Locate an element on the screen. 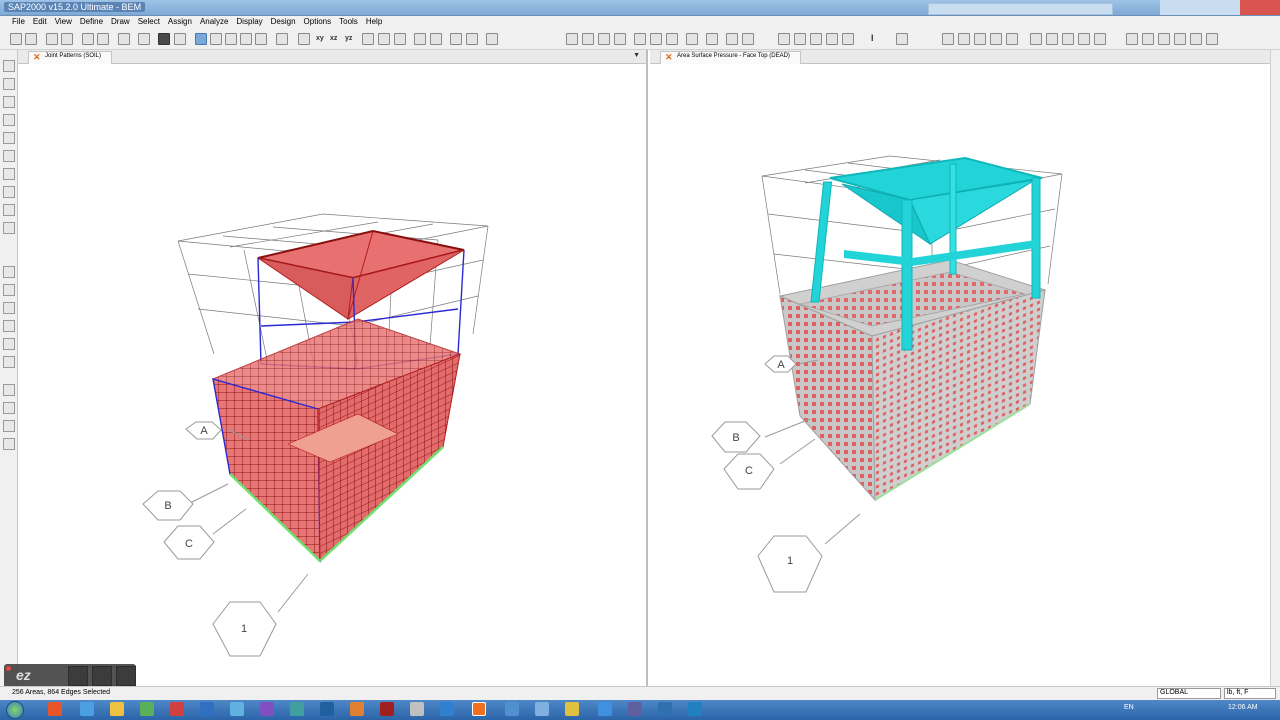  show-moments-icon is located at coordinates (1012, 39).